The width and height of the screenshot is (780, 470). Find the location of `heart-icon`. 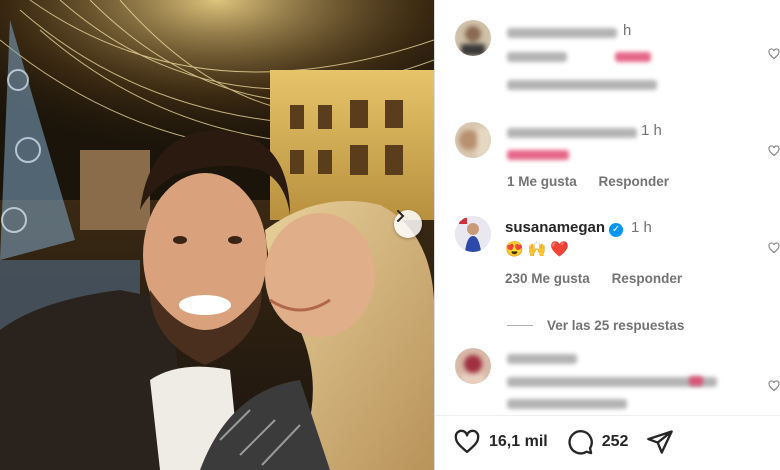

heart-icon is located at coordinates (467, 442).